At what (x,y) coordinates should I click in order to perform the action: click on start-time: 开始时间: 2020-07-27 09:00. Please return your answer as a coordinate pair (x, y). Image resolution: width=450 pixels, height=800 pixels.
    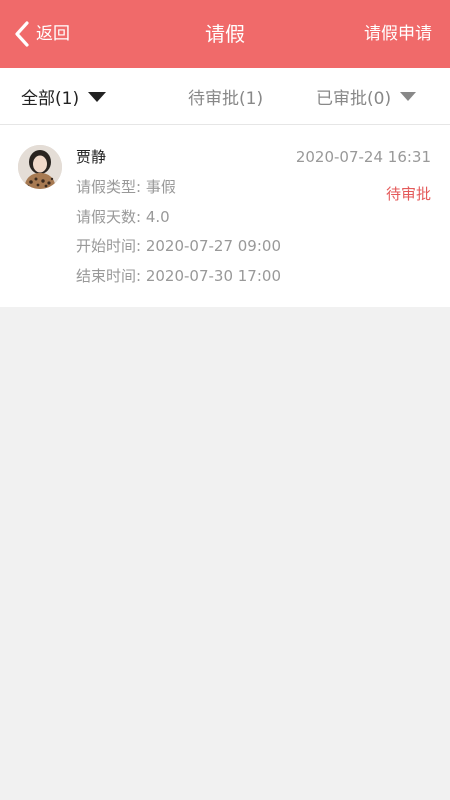
    Looking at the image, I should click on (178, 246).